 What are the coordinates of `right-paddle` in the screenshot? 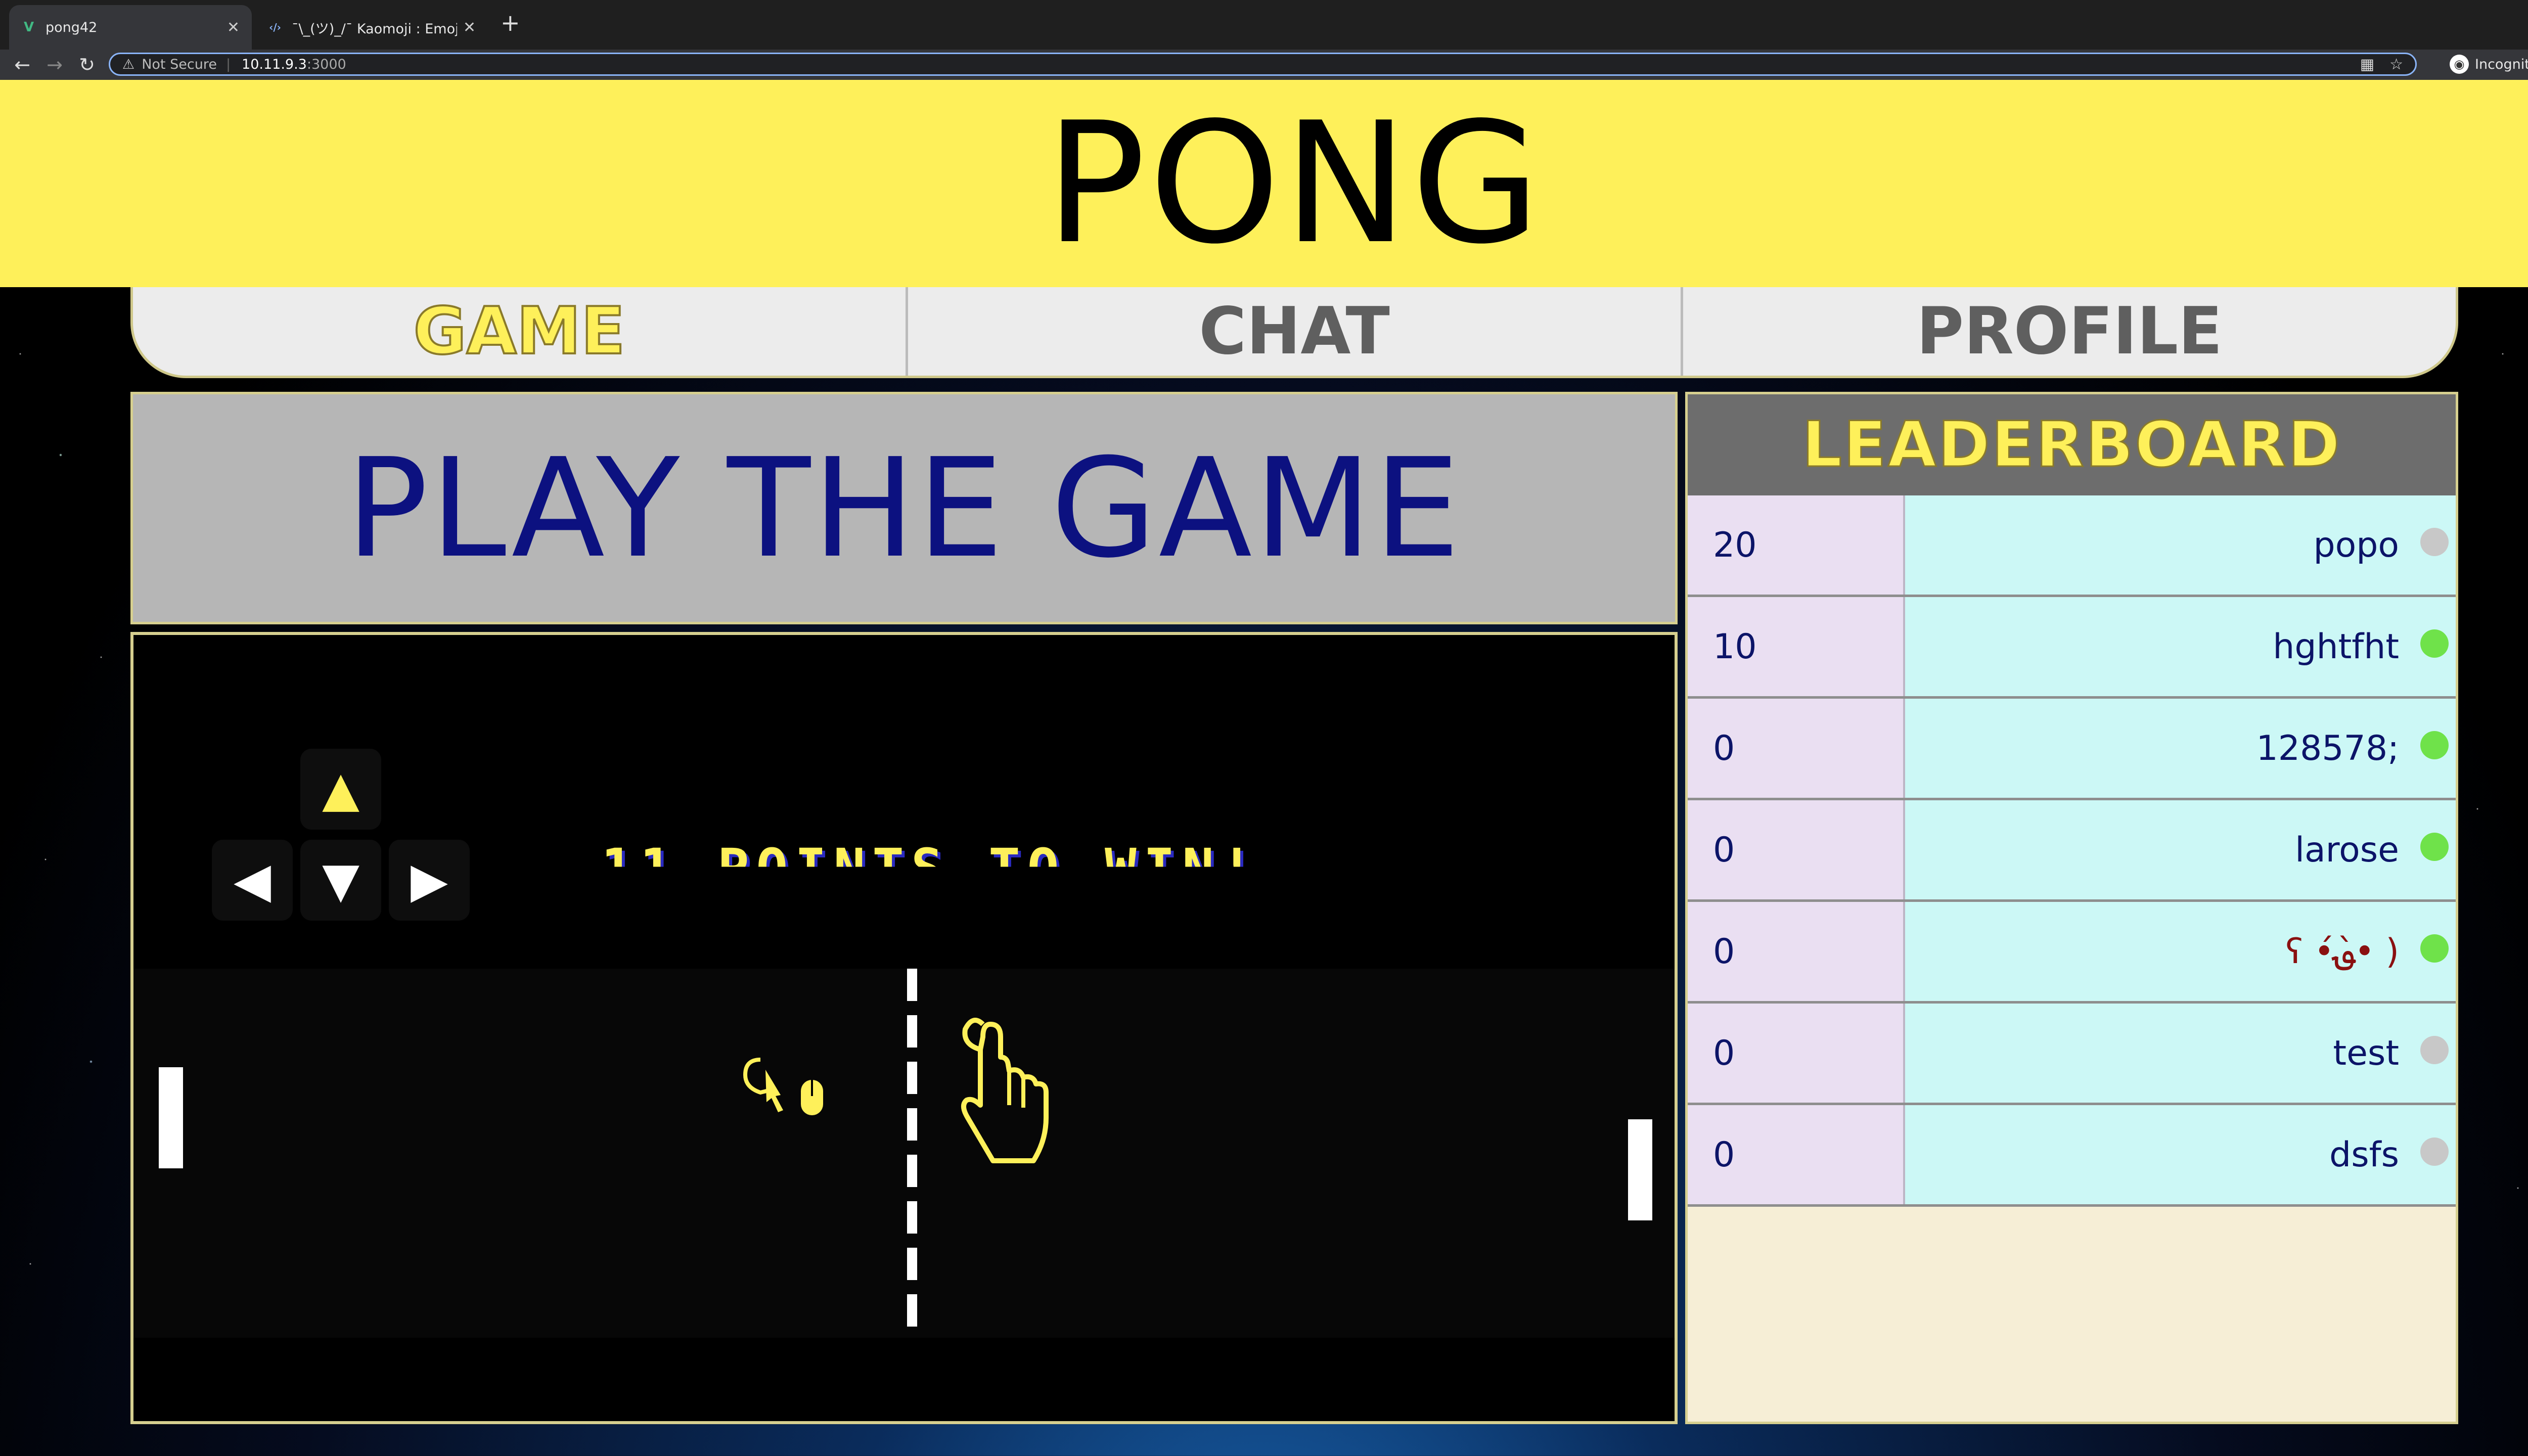 It's located at (1640, 1169).